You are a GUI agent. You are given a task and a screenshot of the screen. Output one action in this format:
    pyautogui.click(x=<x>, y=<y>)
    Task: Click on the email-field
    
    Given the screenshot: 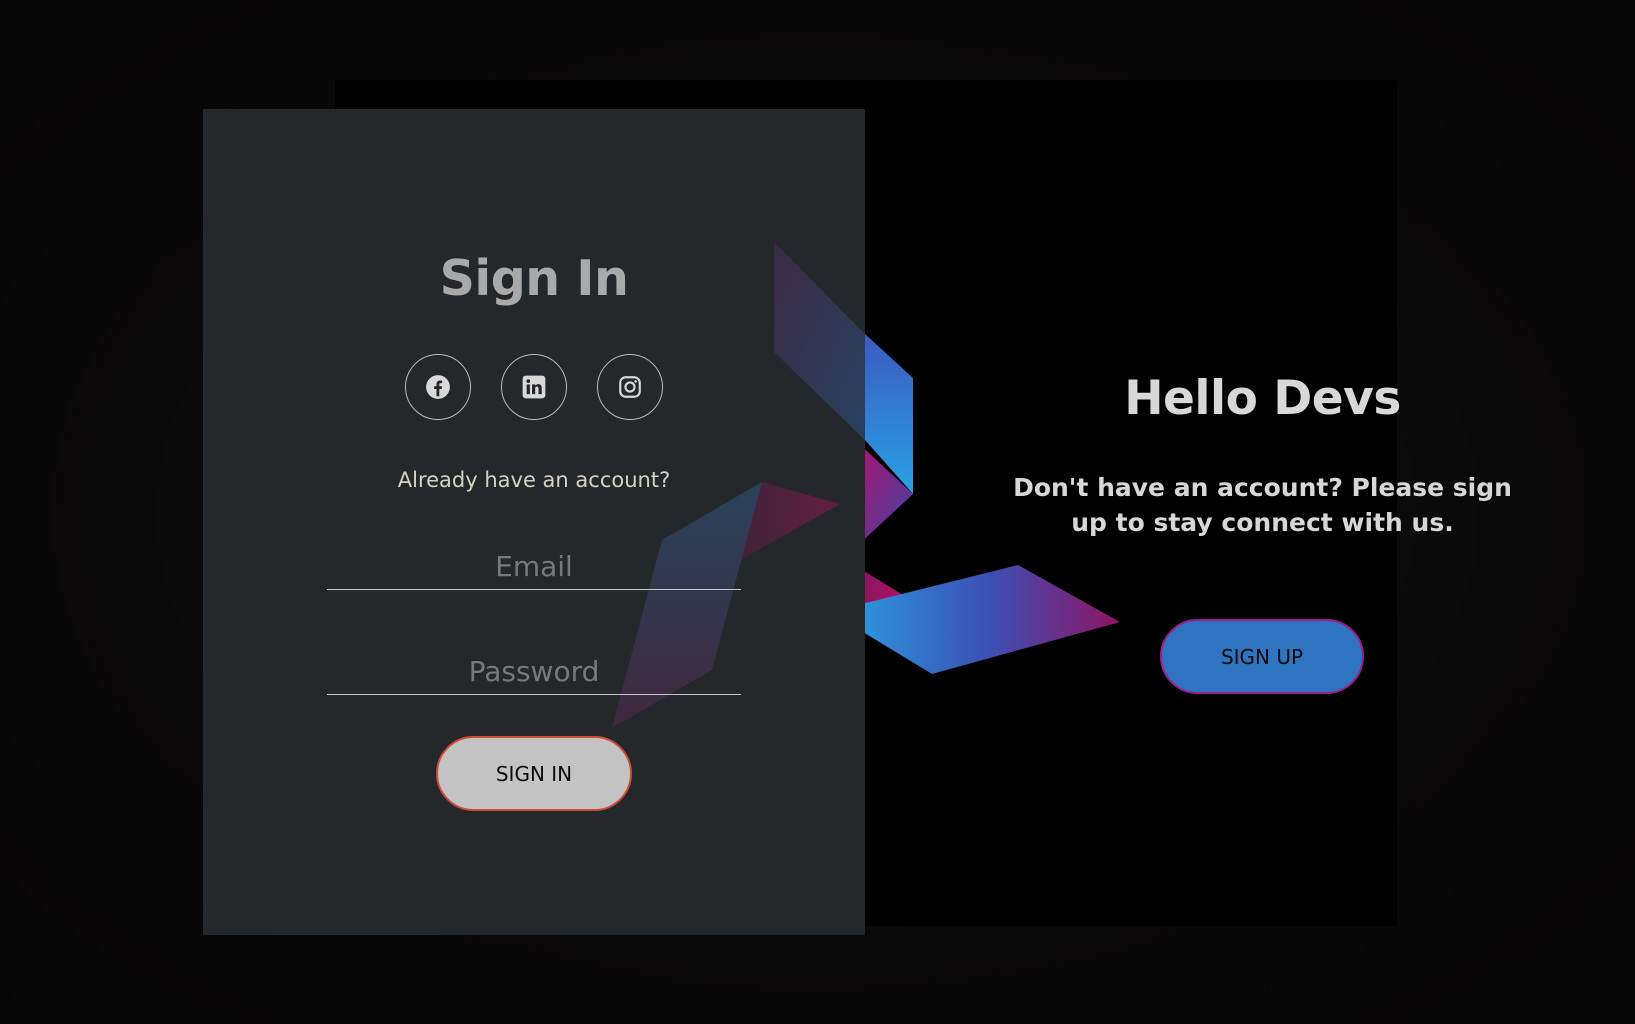 What is the action you would take?
    pyautogui.click(x=534, y=567)
    